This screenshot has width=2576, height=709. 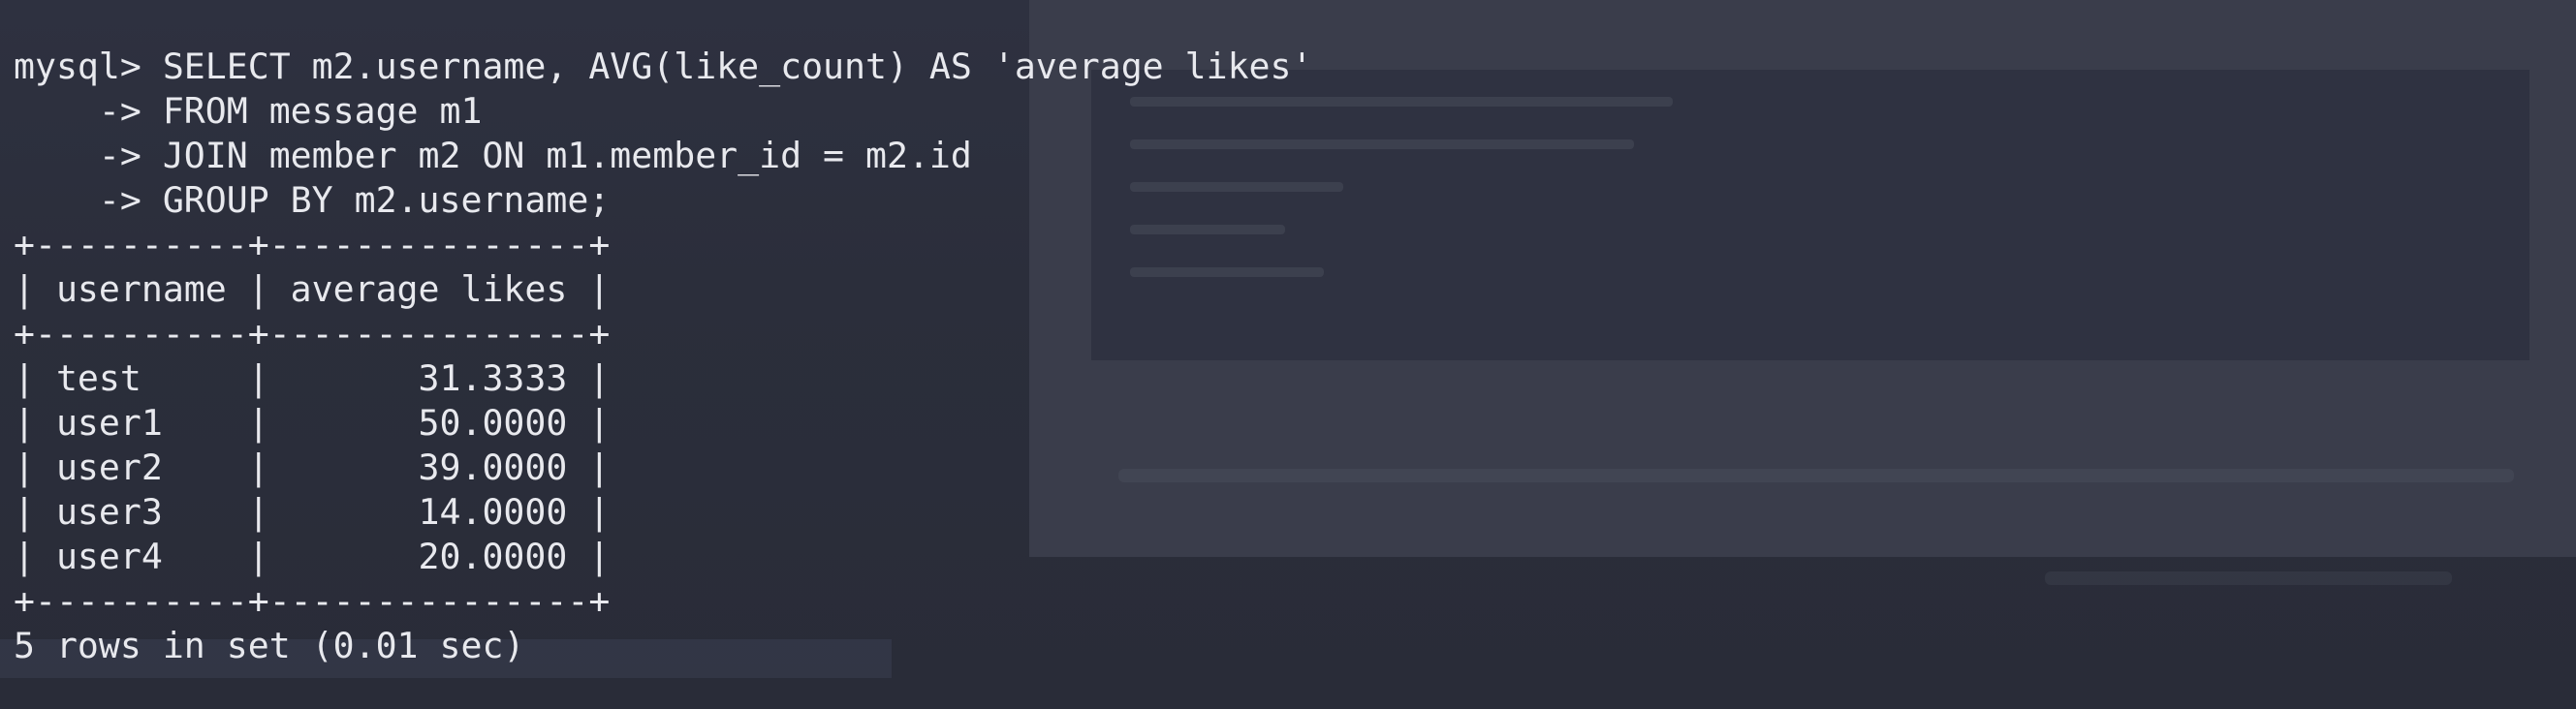 I want to click on table-row: | user1 | 50.0000 |, so click(x=312, y=423).